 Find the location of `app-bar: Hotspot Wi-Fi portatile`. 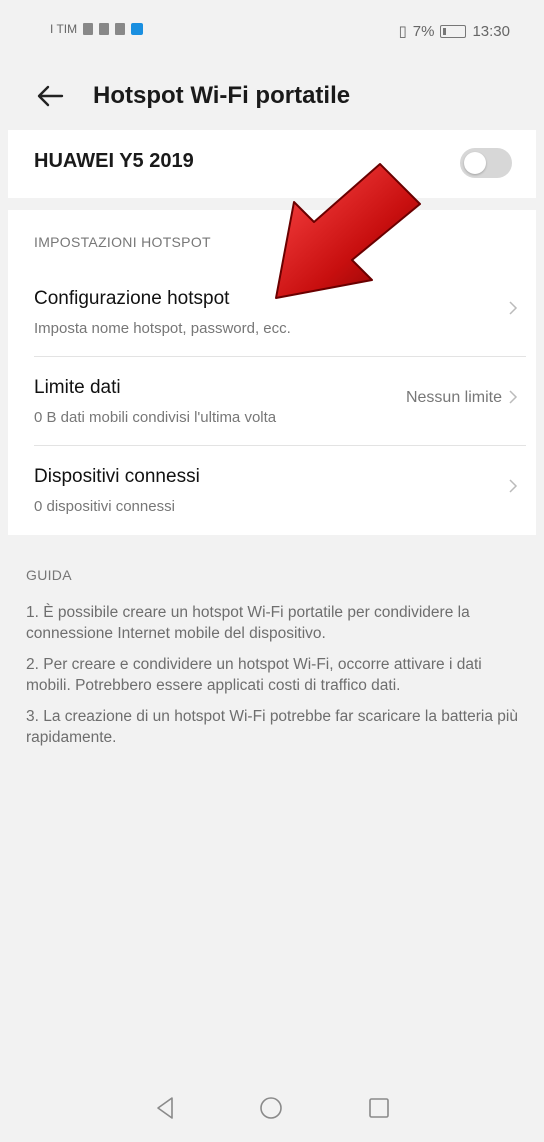

app-bar: Hotspot Wi-Fi portatile is located at coordinates (272, 96).